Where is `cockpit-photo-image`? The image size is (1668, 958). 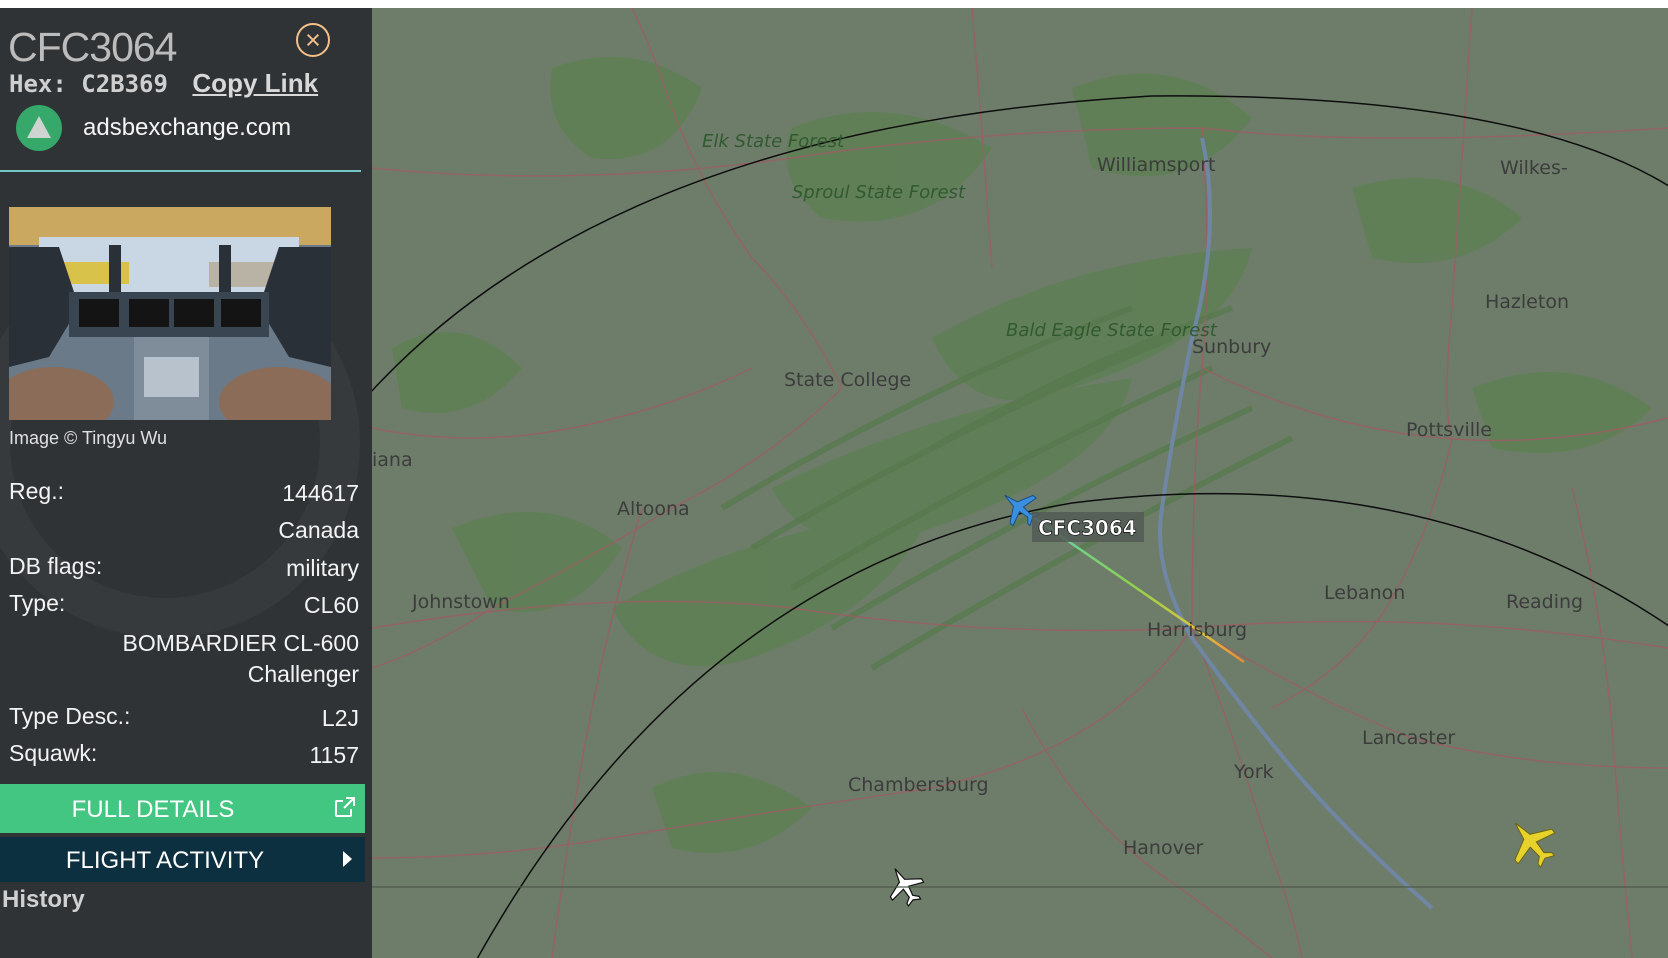
cockpit-photo-image is located at coordinates (170, 313).